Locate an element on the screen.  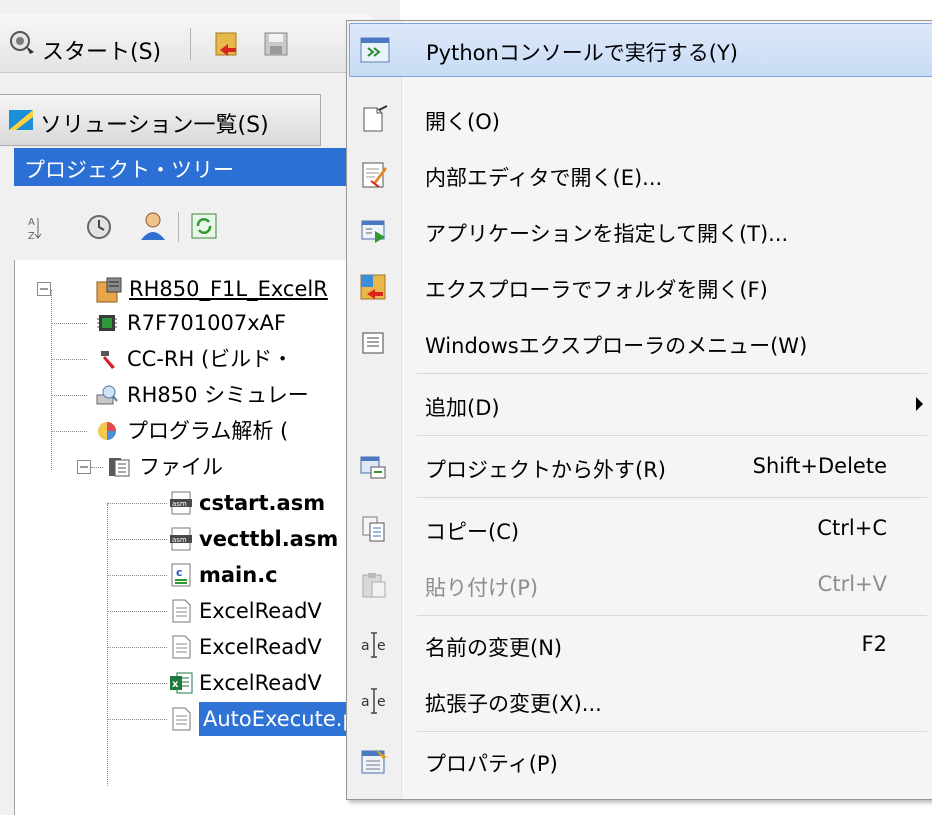
menu-item-paste: 貼り付け(P) Ctrl+V is located at coordinates (640, 585).